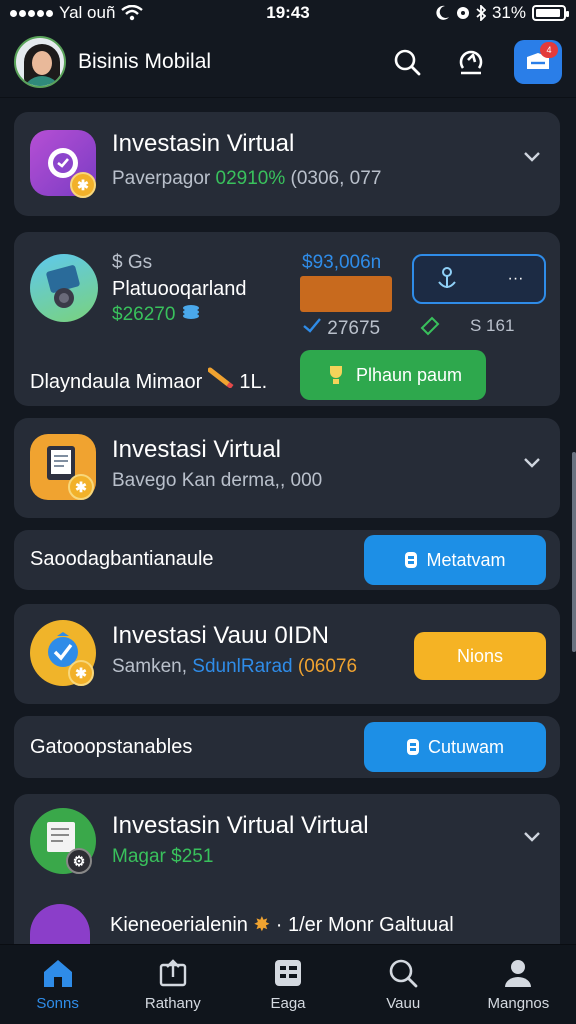 The image size is (576, 1024). I want to click on nav-profile: Mangnos, so click(518, 984).